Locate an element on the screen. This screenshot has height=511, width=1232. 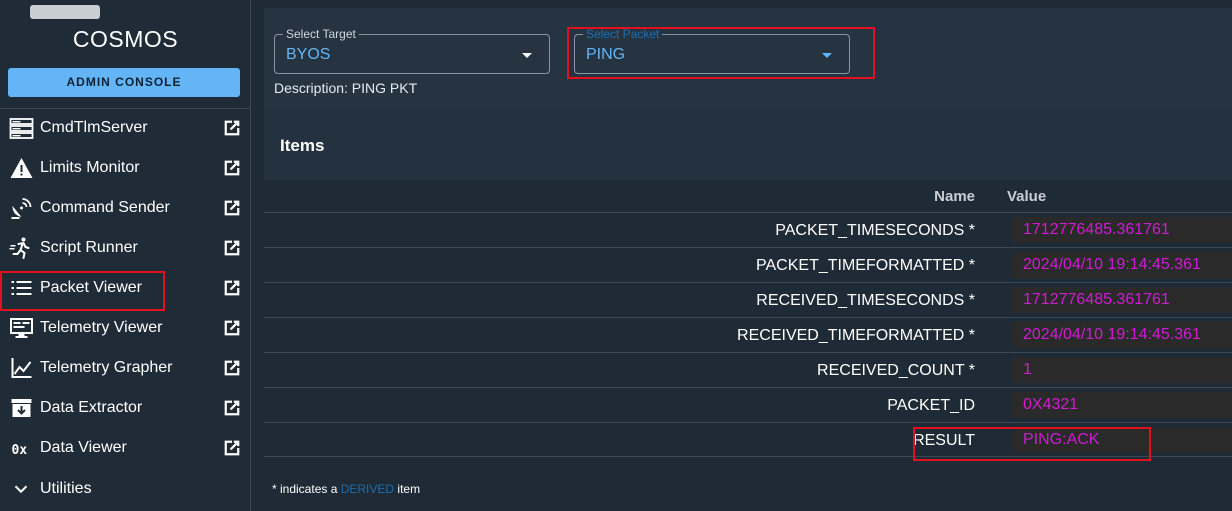
select-target-dropdown: Select Target BYOS is located at coordinates (412, 50).